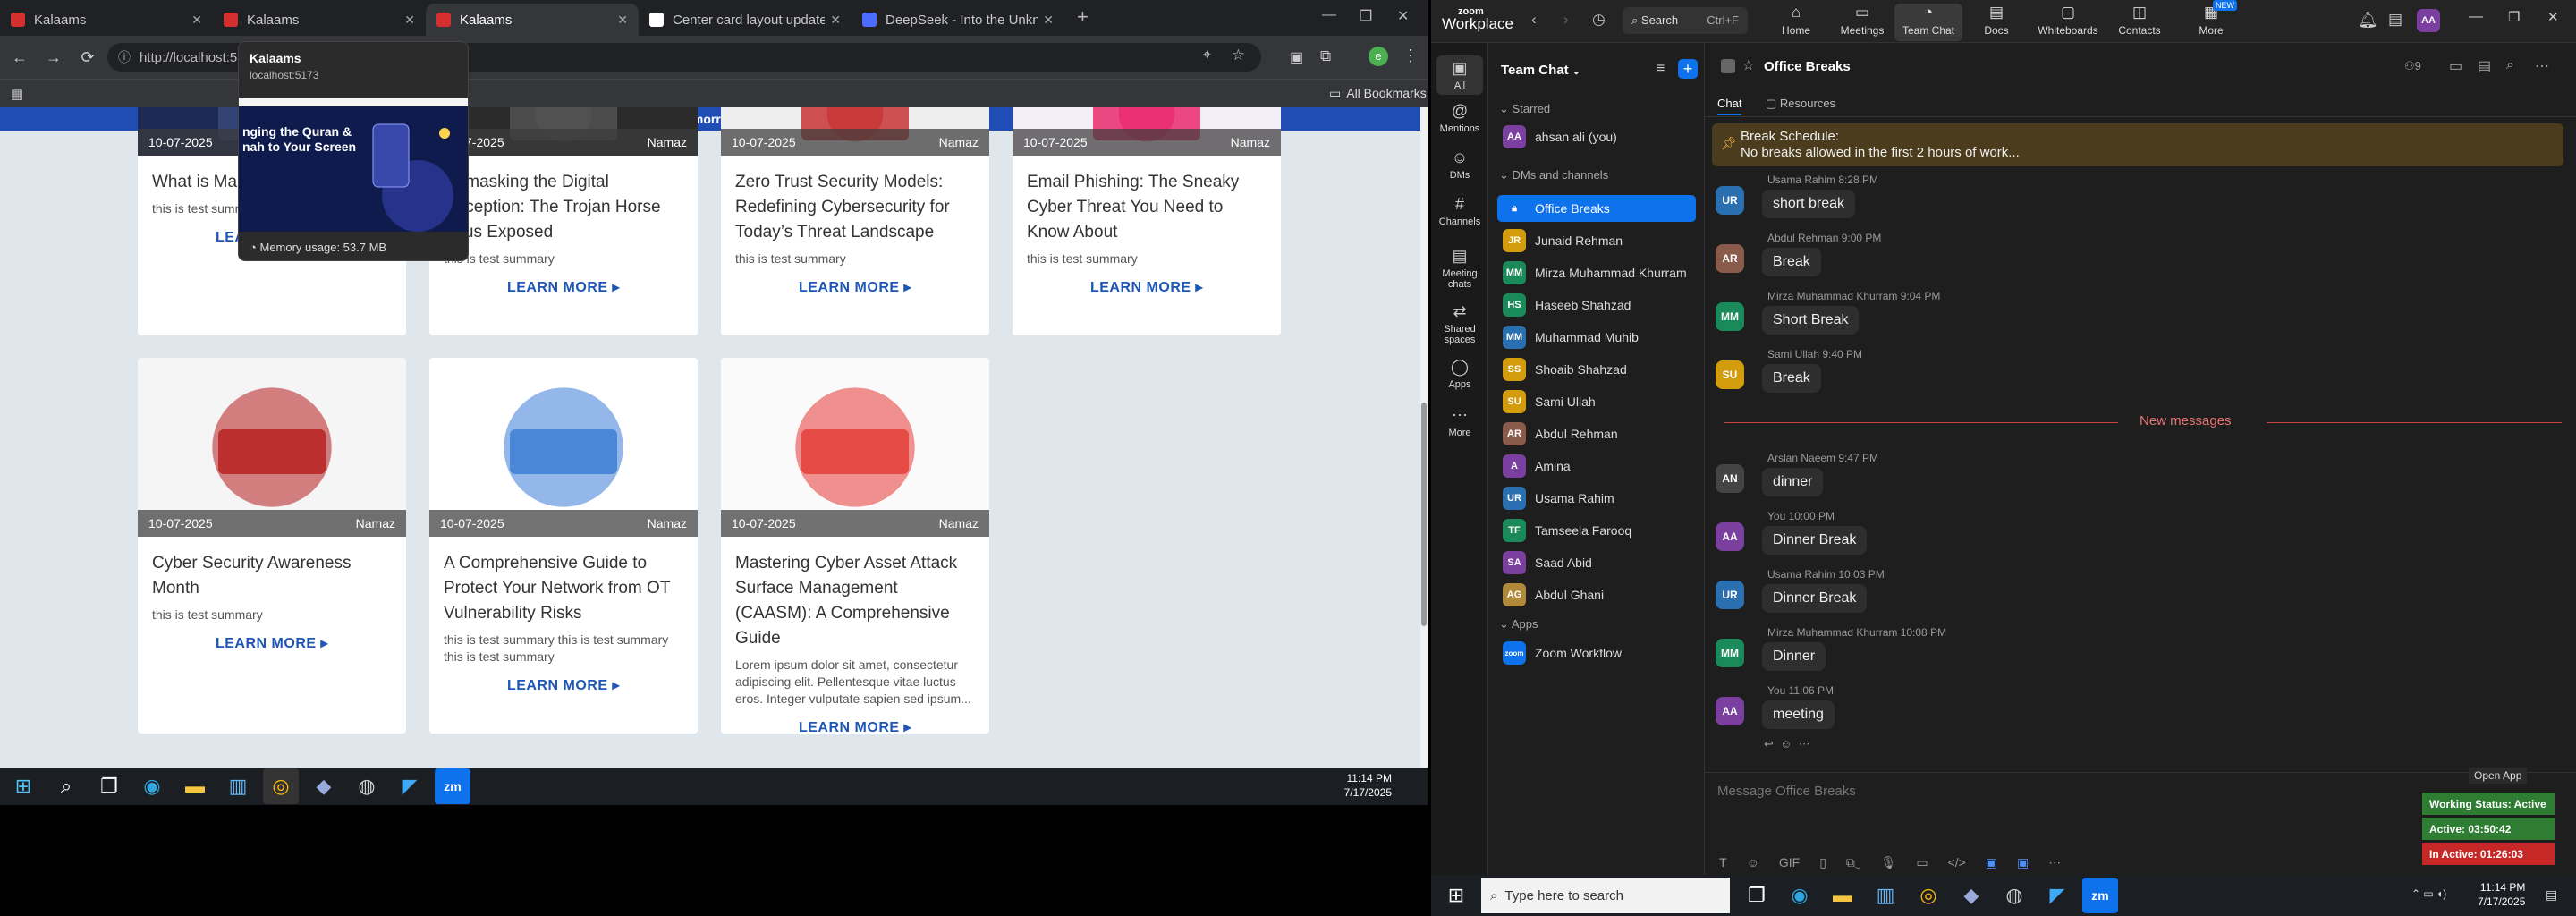 This screenshot has width=2576, height=916. Describe the element at coordinates (1207, 55) in the screenshot. I see `location-icon: ⌖` at that location.